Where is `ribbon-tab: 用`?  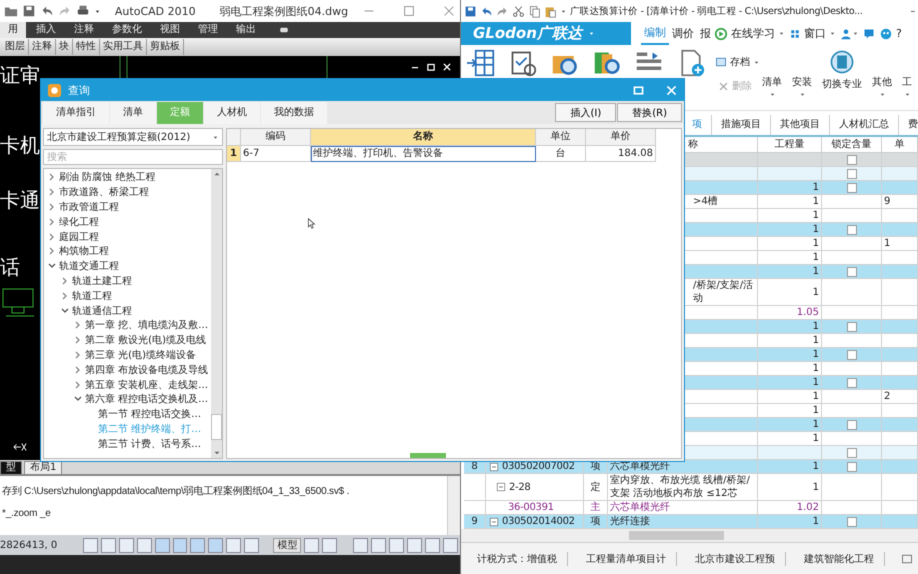 ribbon-tab: 用 is located at coordinates (13, 30).